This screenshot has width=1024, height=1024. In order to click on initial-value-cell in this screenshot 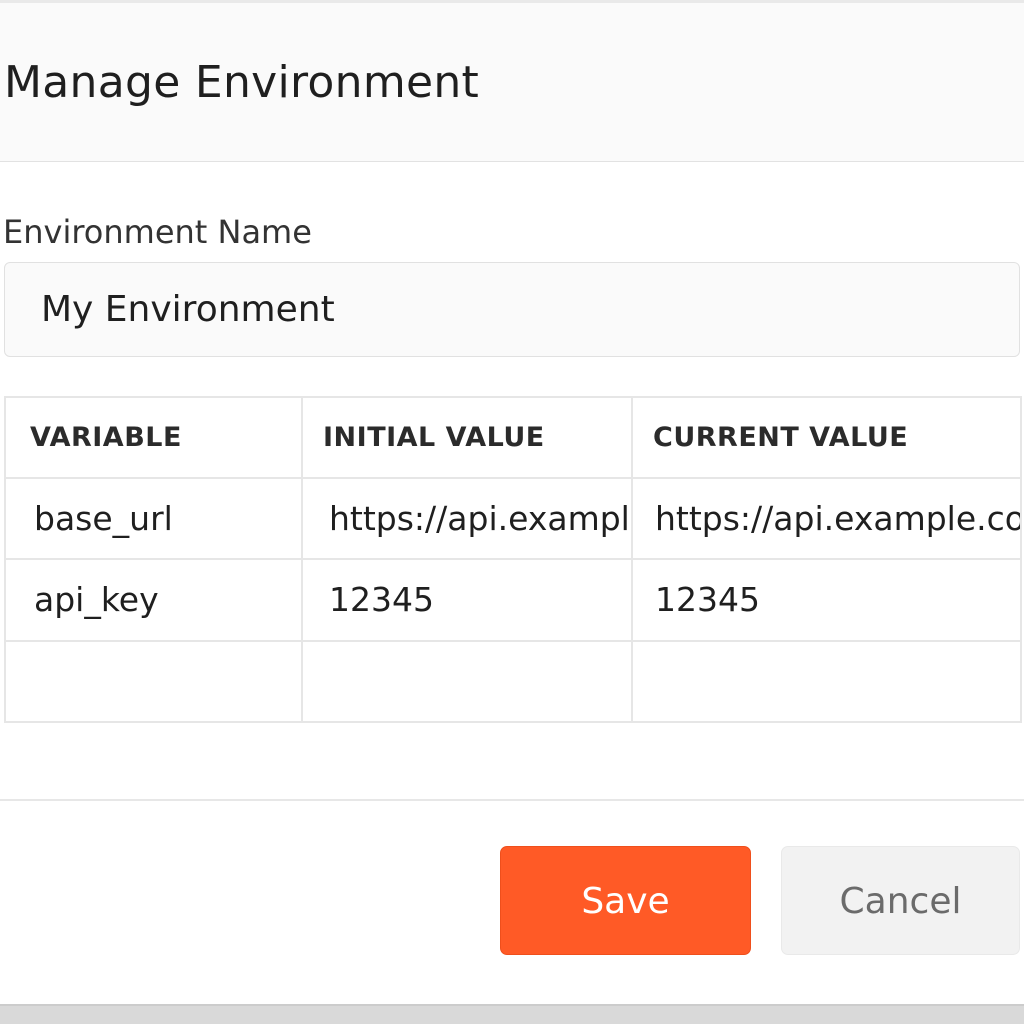, I will do `click(467, 681)`.